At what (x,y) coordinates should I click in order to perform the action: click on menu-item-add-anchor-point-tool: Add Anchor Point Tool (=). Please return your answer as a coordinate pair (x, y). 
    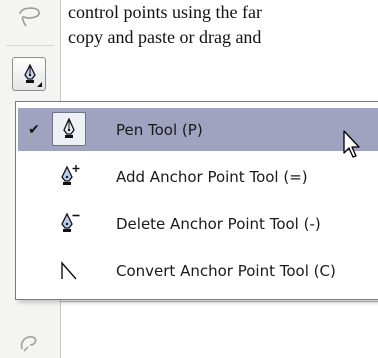
    Looking at the image, I should click on (198, 176).